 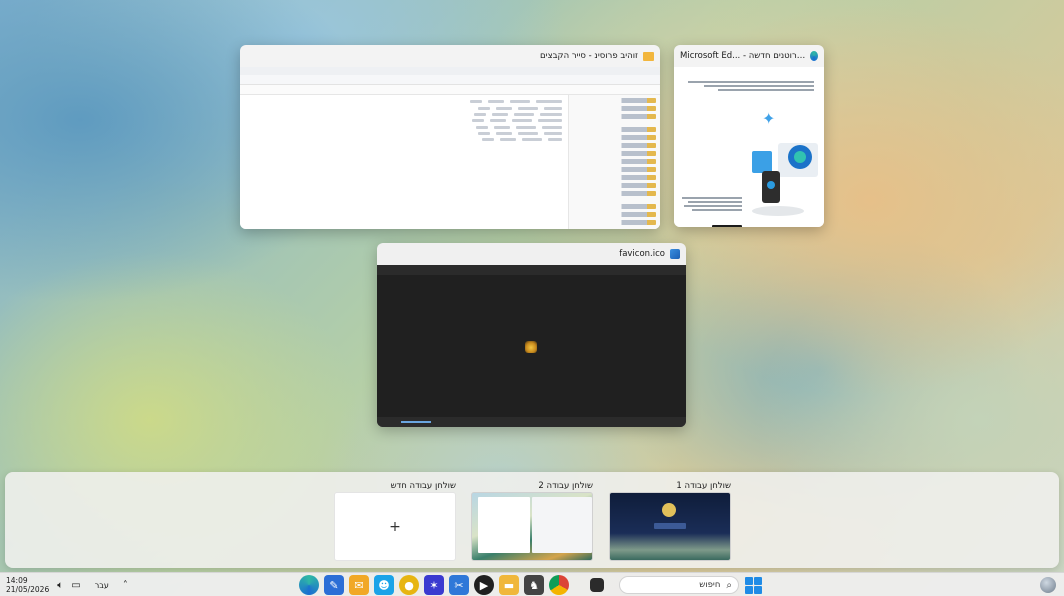 What do you see at coordinates (459, 585) in the screenshot?
I see `snip-icon: ✂` at bounding box center [459, 585].